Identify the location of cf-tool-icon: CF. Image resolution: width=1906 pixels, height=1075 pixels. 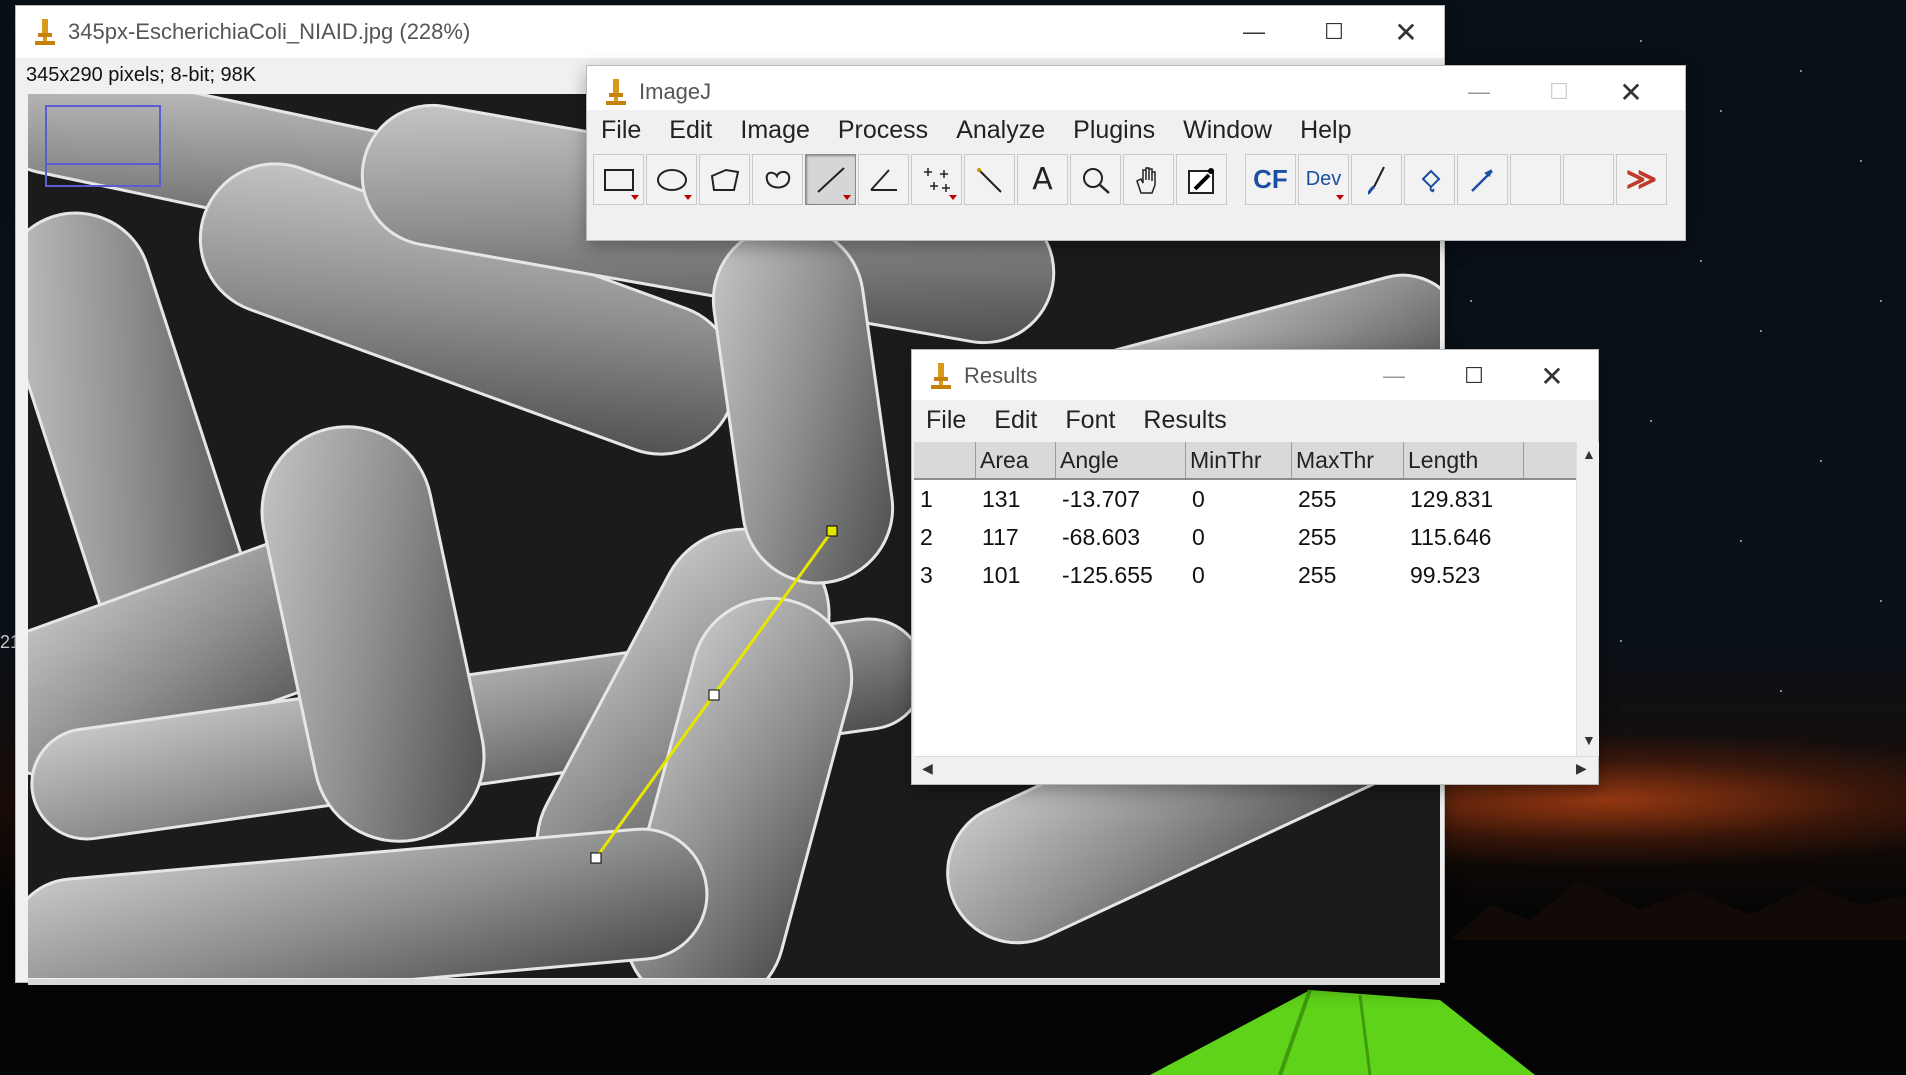
(1270, 179).